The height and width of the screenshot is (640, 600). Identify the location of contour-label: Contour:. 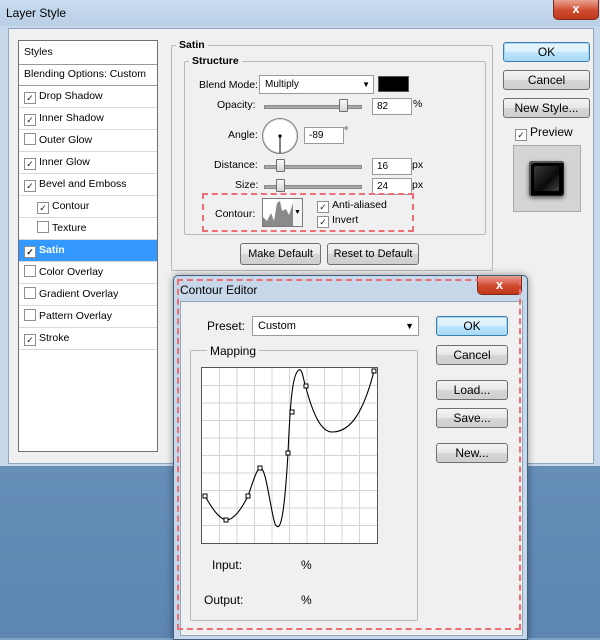
(235, 214).